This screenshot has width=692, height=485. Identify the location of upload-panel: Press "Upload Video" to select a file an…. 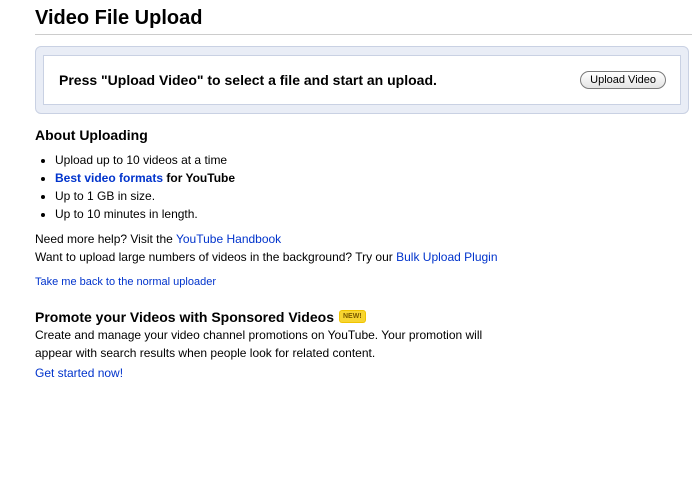
(362, 80).